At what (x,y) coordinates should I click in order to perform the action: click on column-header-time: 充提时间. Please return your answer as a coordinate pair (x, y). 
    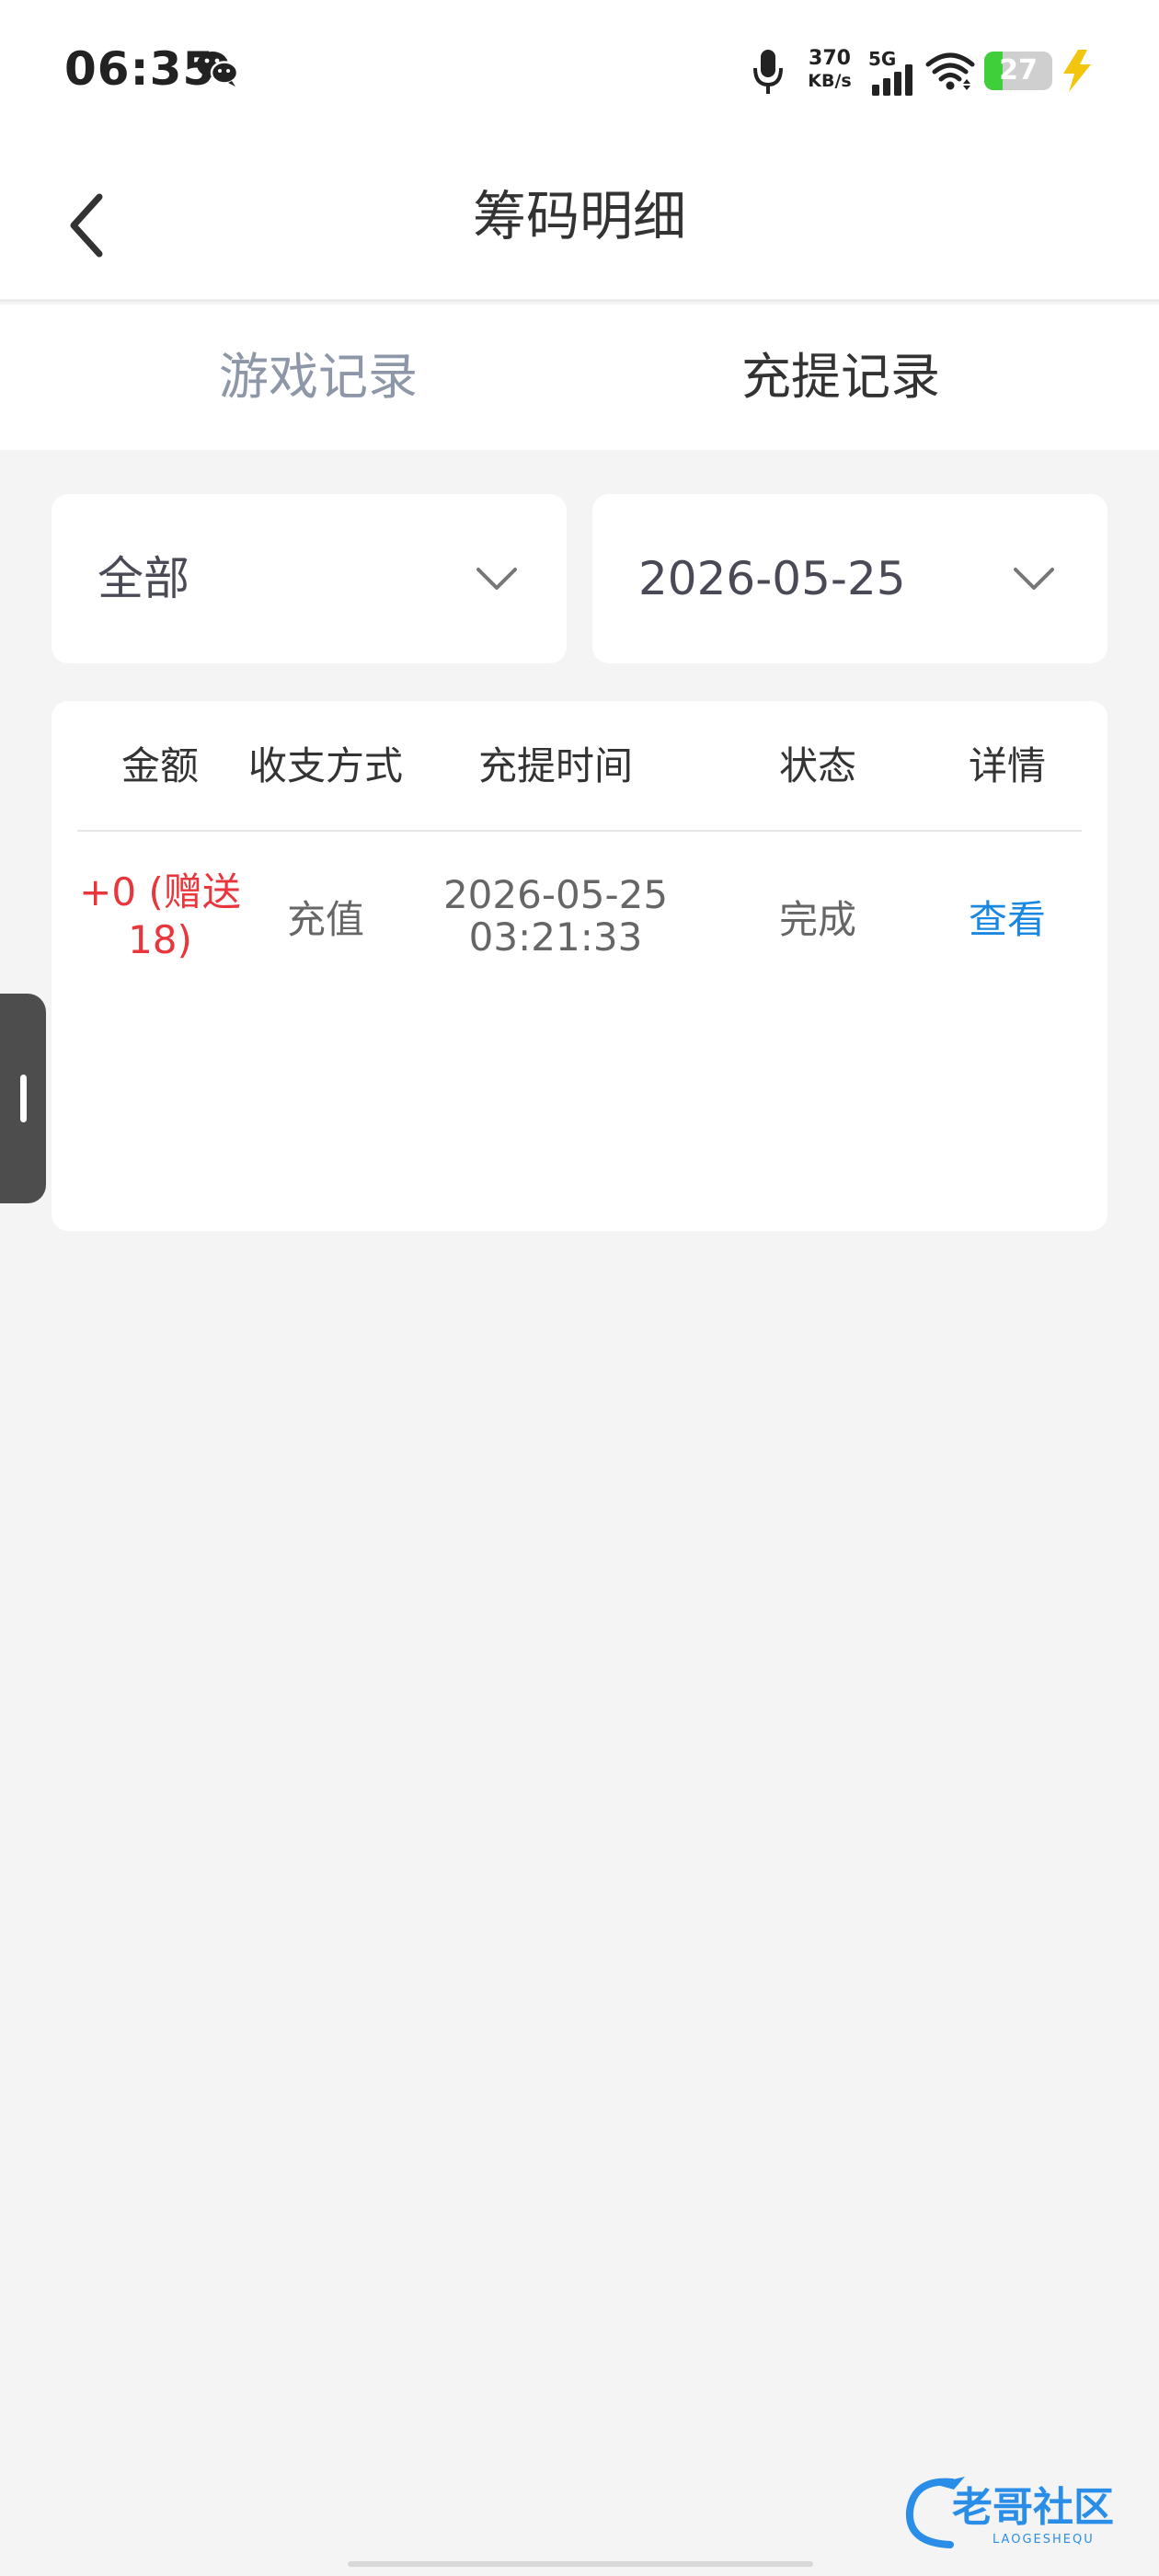
    Looking at the image, I should click on (555, 765).